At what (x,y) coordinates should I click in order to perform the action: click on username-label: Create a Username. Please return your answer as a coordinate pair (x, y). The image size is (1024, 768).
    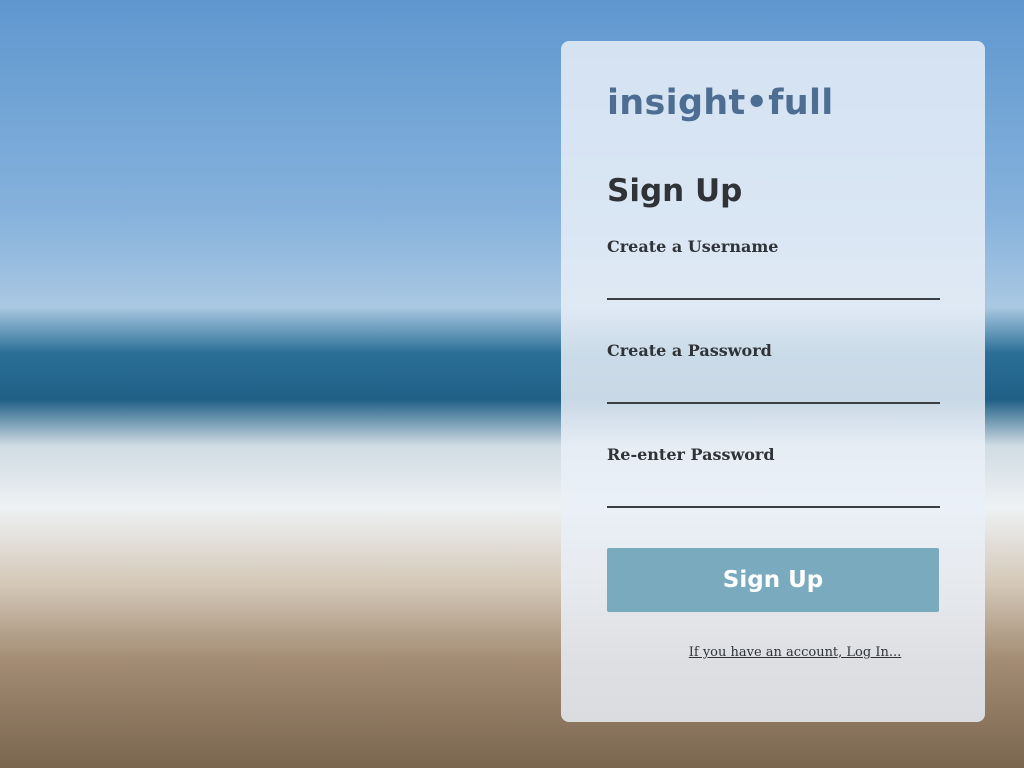
    Looking at the image, I should click on (693, 246).